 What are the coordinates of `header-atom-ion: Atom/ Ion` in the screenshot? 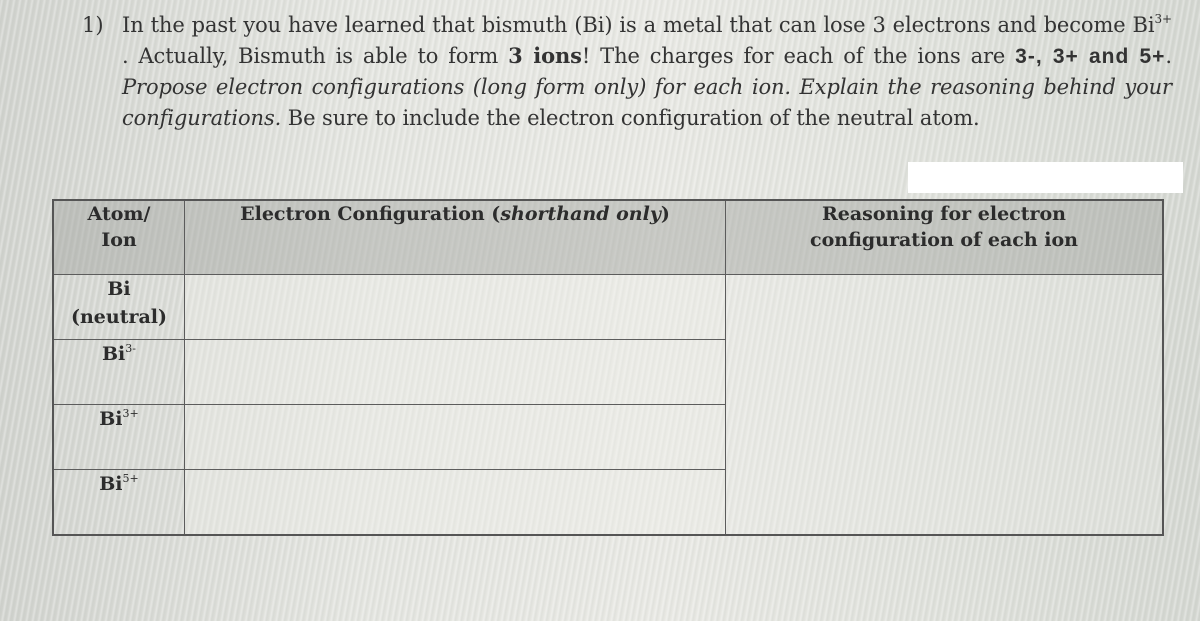 It's located at (118, 237).